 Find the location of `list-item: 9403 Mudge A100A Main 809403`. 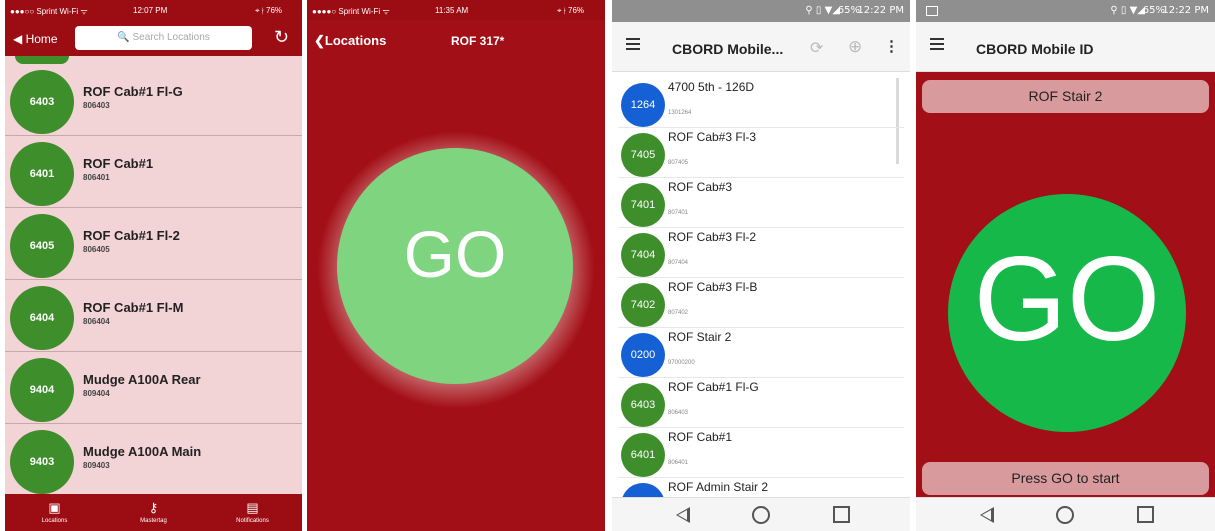

list-item: 9403 Mudge A100A Main 809403 is located at coordinates (153, 459).